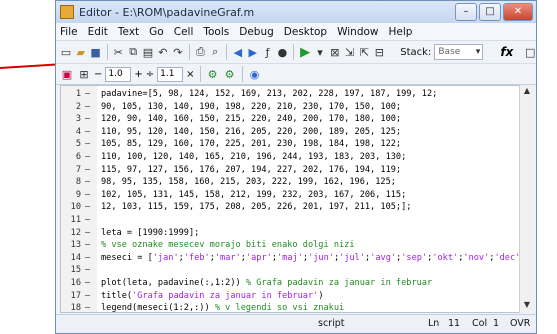  What do you see at coordinates (75, 295) in the screenshot?
I see `line-number: 17` at bounding box center [75, 295].